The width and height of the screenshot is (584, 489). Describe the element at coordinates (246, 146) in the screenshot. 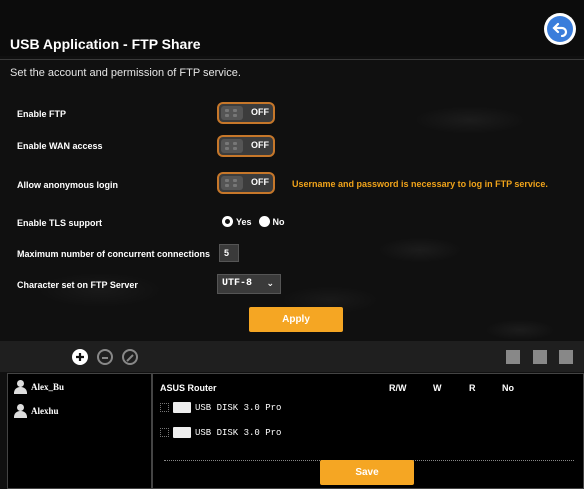

I see `enable-wan-toggle: OFF` at that location.